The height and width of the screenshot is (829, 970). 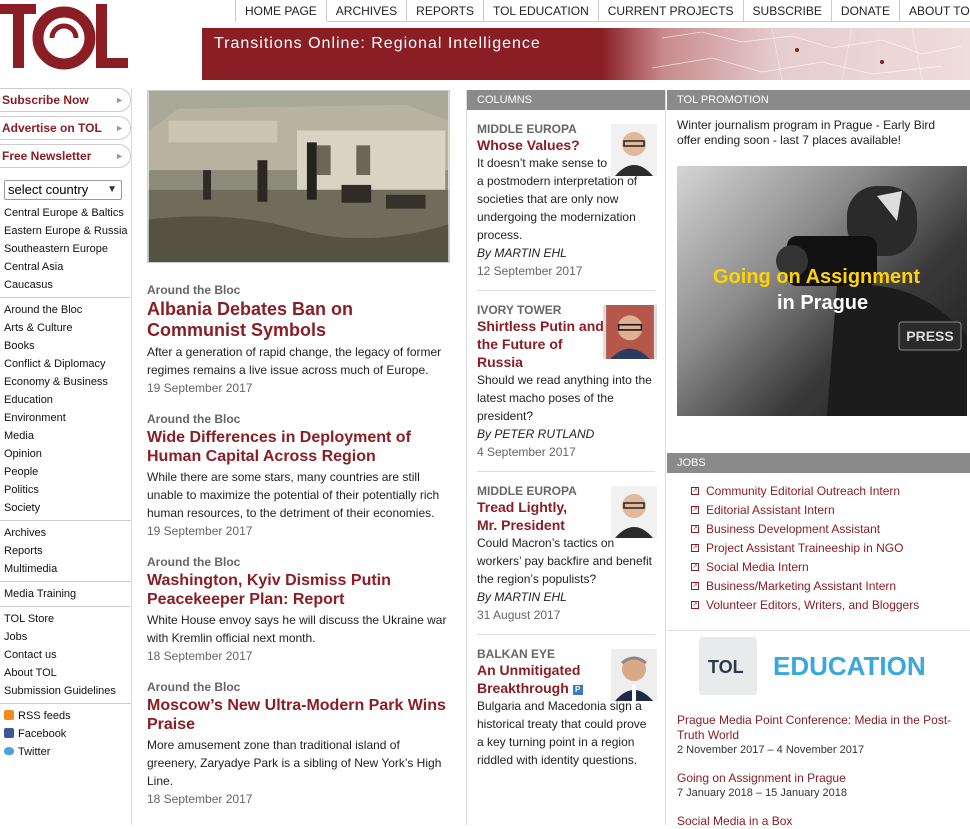 What do you see at coordinates (65, 382) in the screenshot?
I see `topic-link: Economy & Business` at bounding box center [65, 382].